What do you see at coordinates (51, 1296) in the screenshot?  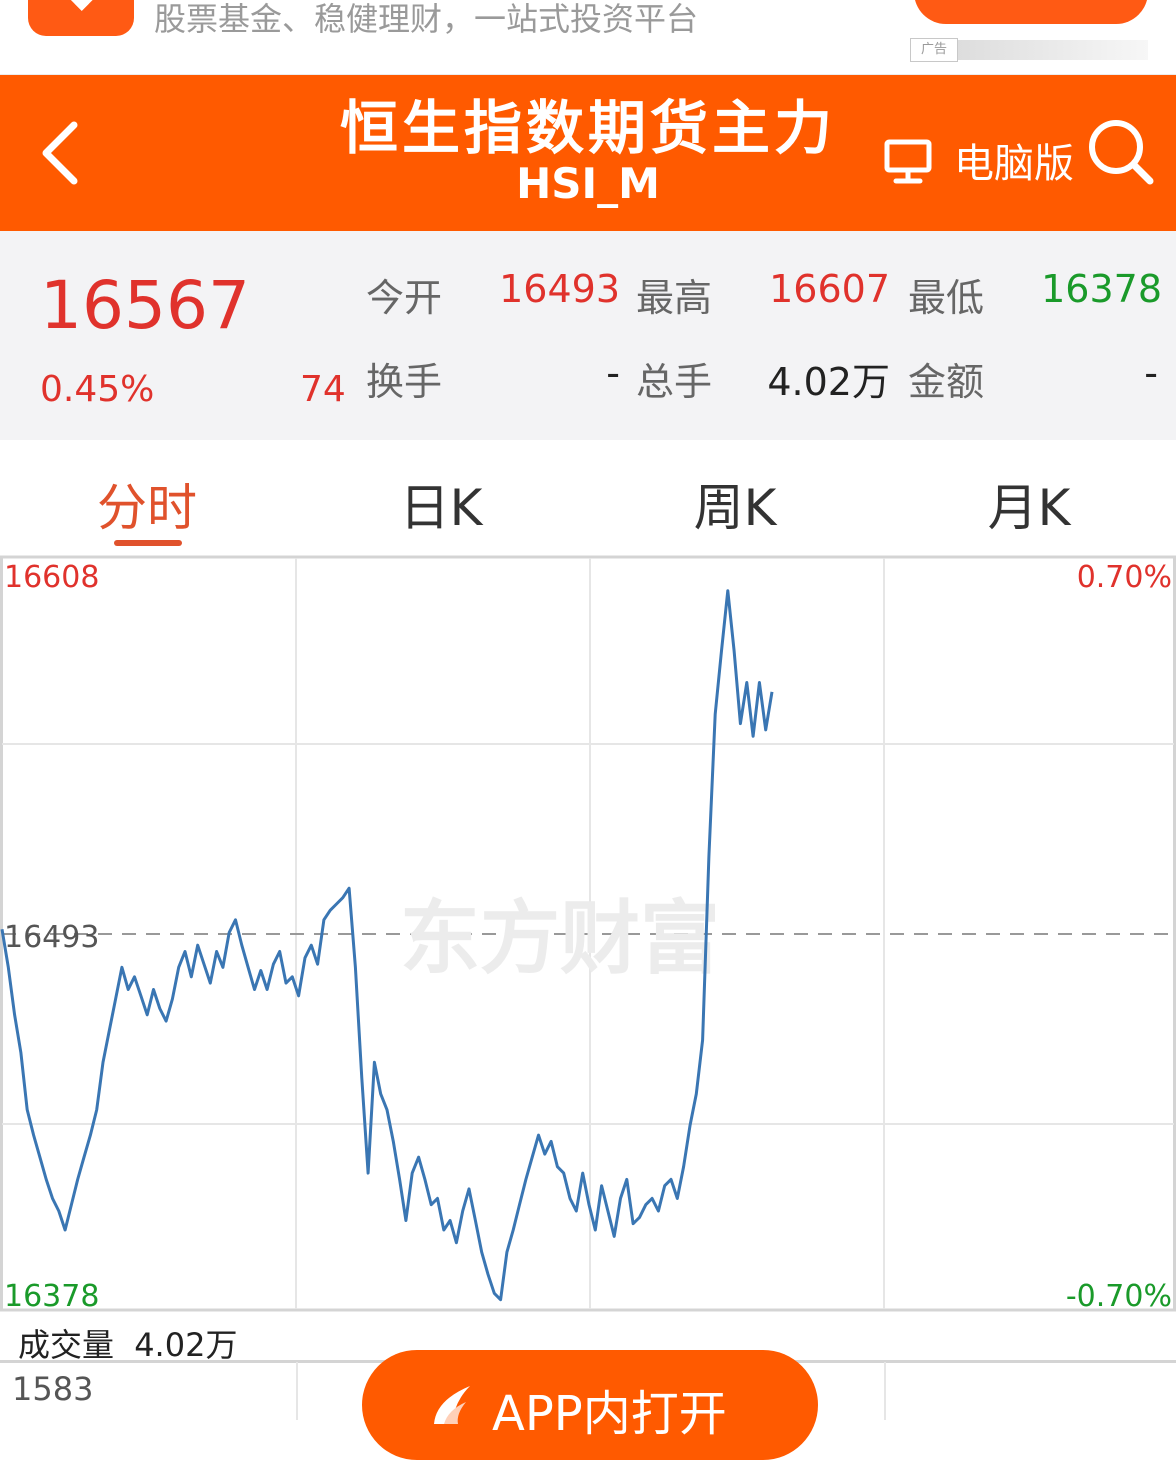 I see `y-min-label: 16378` at bounding box center [51, 1296].